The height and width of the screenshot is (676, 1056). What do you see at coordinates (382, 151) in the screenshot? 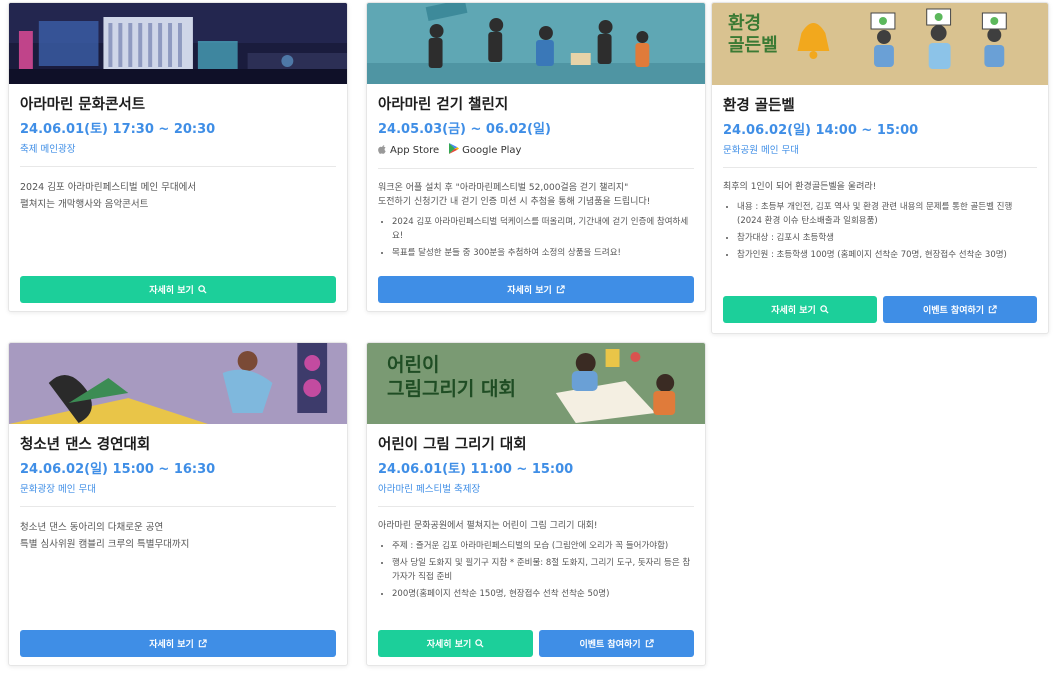
I see `apple-icon` at bounding box center [382, 151].